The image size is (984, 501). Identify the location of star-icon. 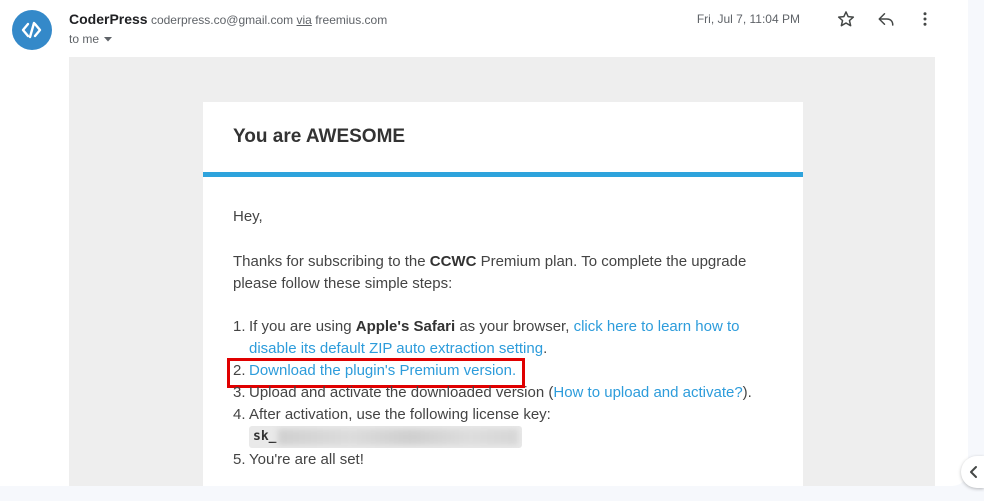
(846, 19).